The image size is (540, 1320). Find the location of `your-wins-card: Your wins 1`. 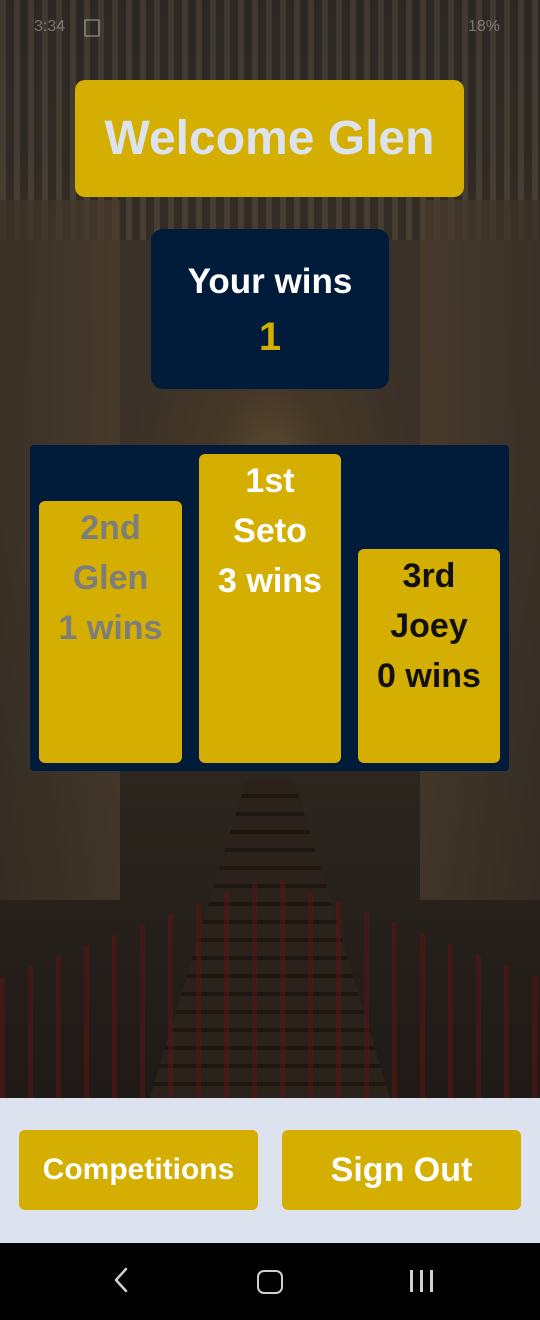

your-wins-card: Your wins 1 is located at coordinates (270, 309).